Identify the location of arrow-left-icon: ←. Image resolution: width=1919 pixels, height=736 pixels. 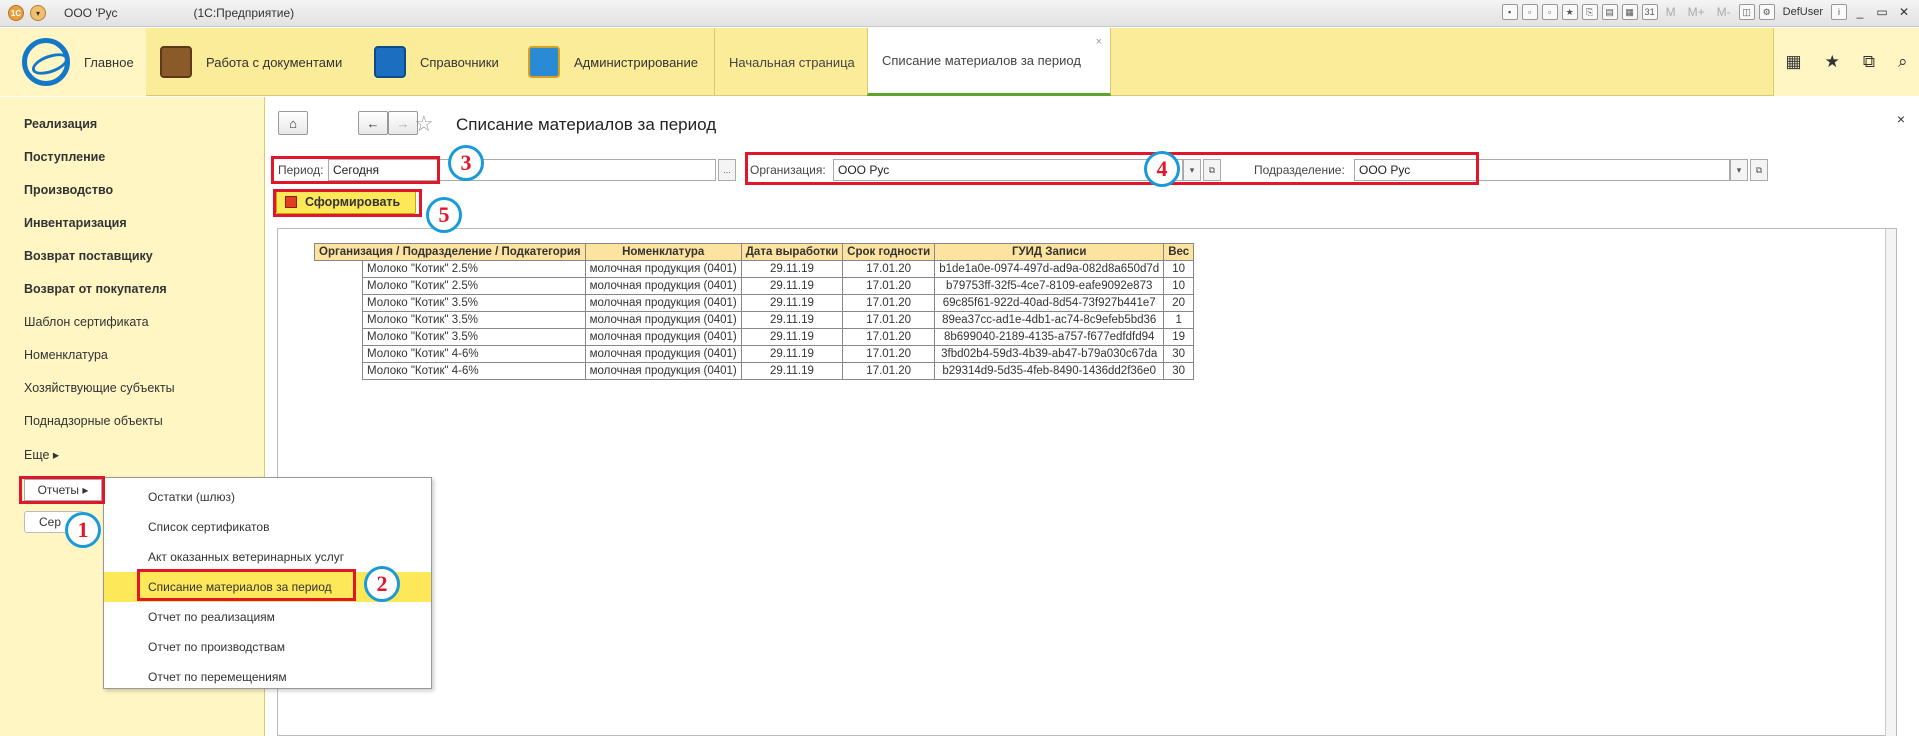
(373, 123).